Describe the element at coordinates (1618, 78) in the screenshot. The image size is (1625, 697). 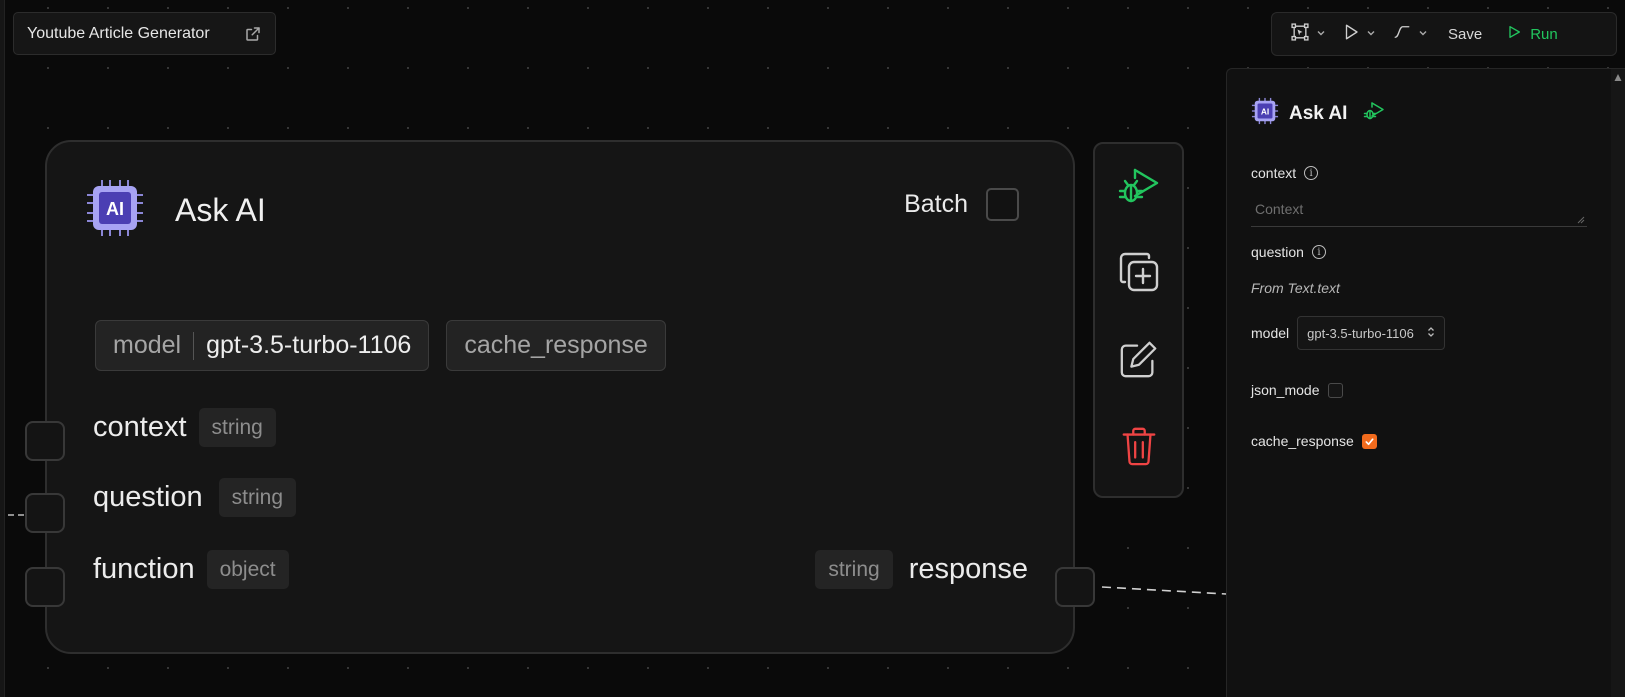
I see `scroll-up-arrow-icon` at that location.